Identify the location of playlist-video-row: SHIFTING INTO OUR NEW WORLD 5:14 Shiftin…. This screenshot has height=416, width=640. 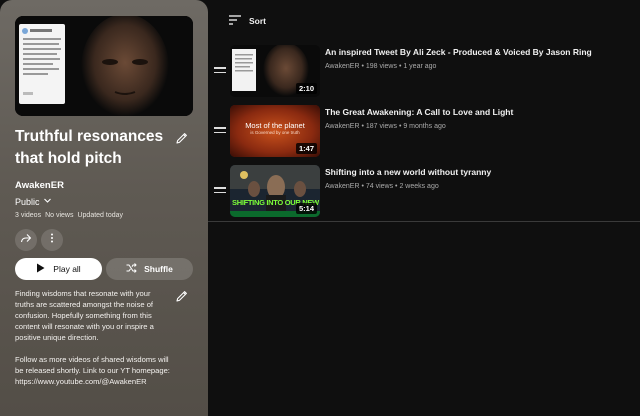
(424, 195).